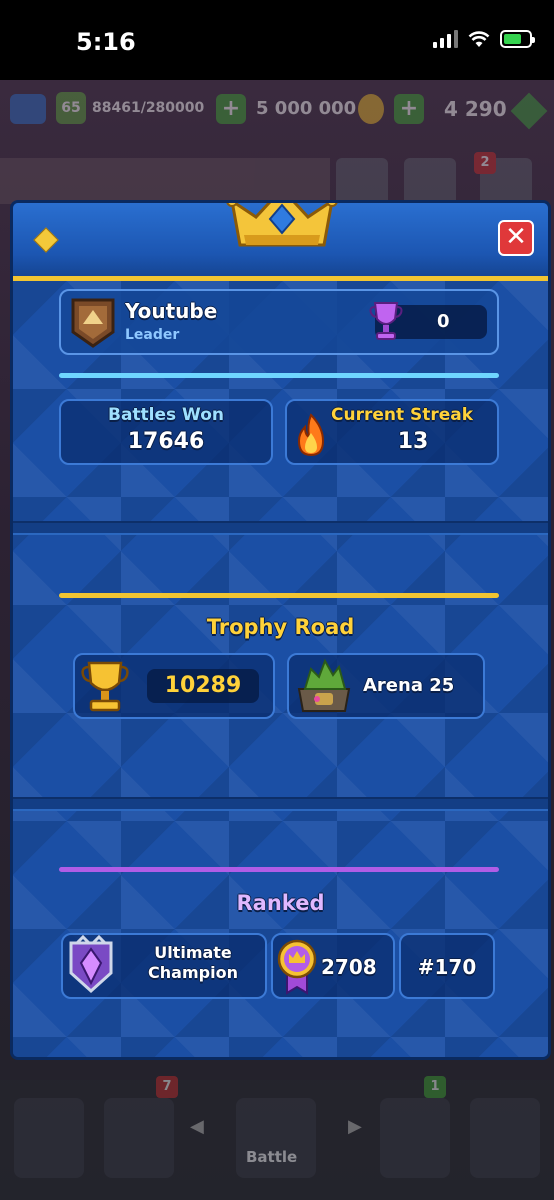 The image size is (554, 1200). Describe the element at coordinates (165, 181) in the screenshot. I see `background-banner` at that location.